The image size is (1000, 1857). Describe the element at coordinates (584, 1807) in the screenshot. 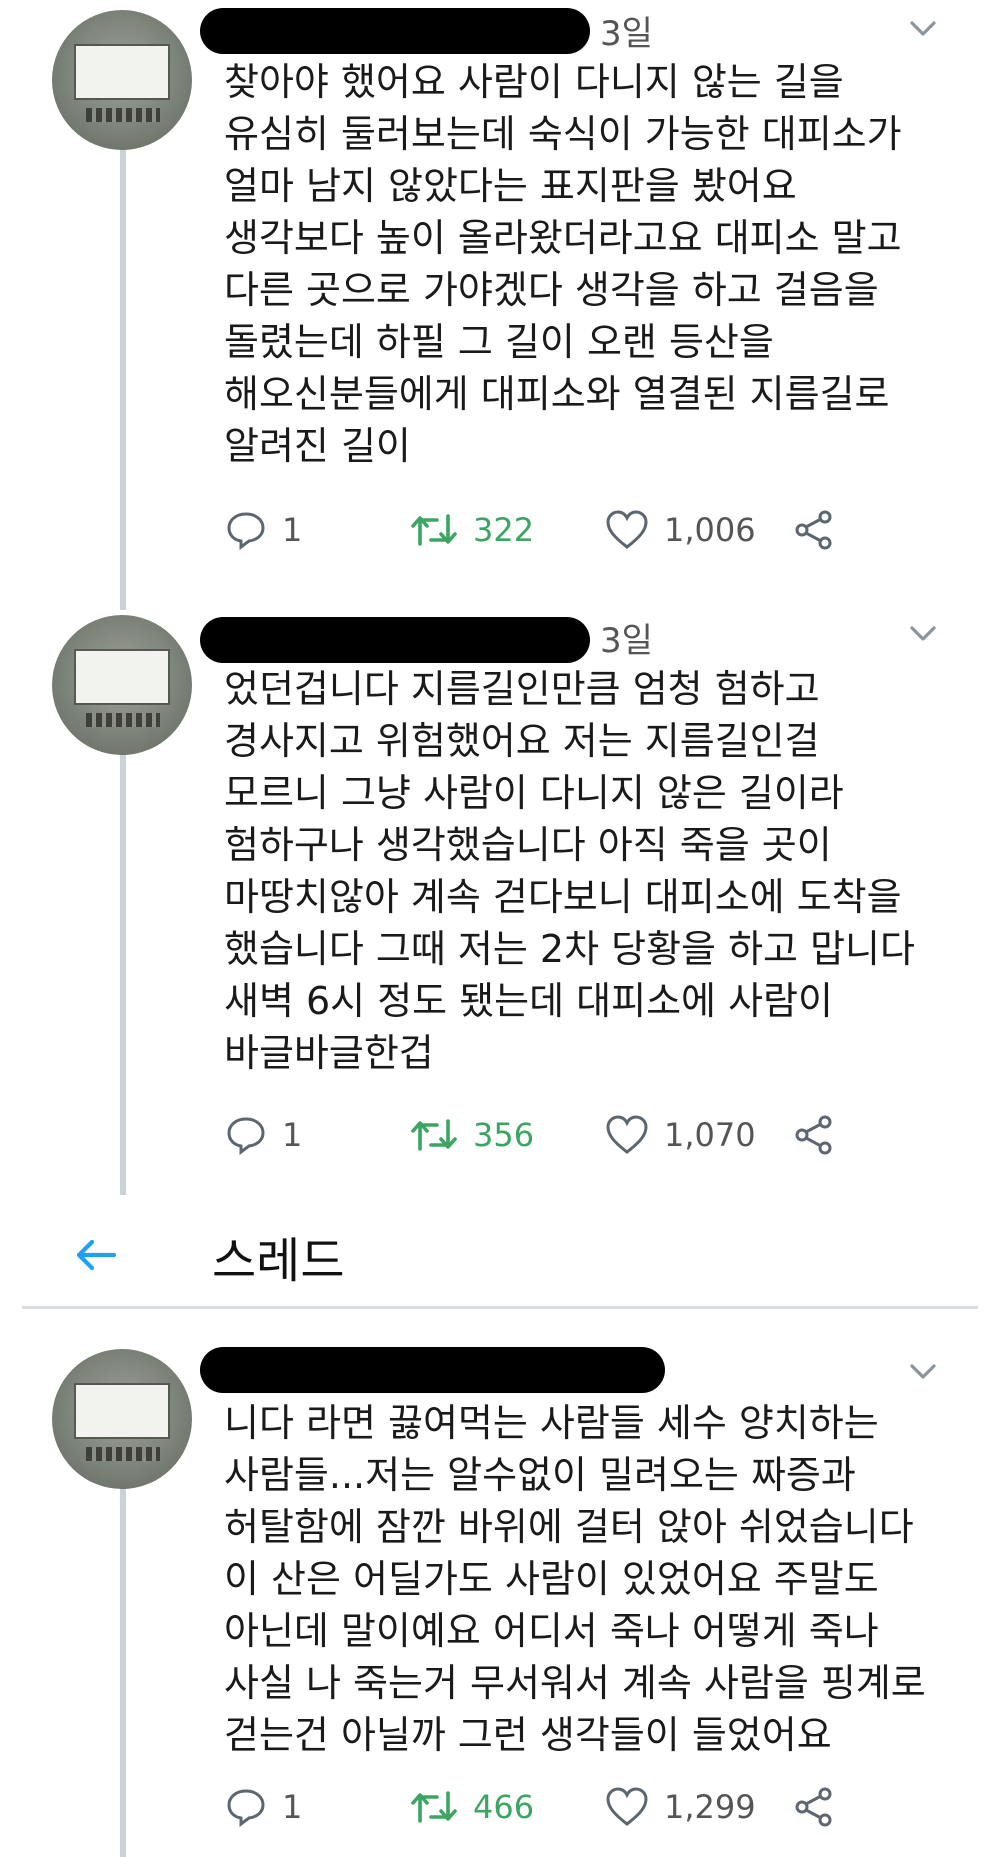

I see `tweet-actions: 1 466 1,299` at that location.